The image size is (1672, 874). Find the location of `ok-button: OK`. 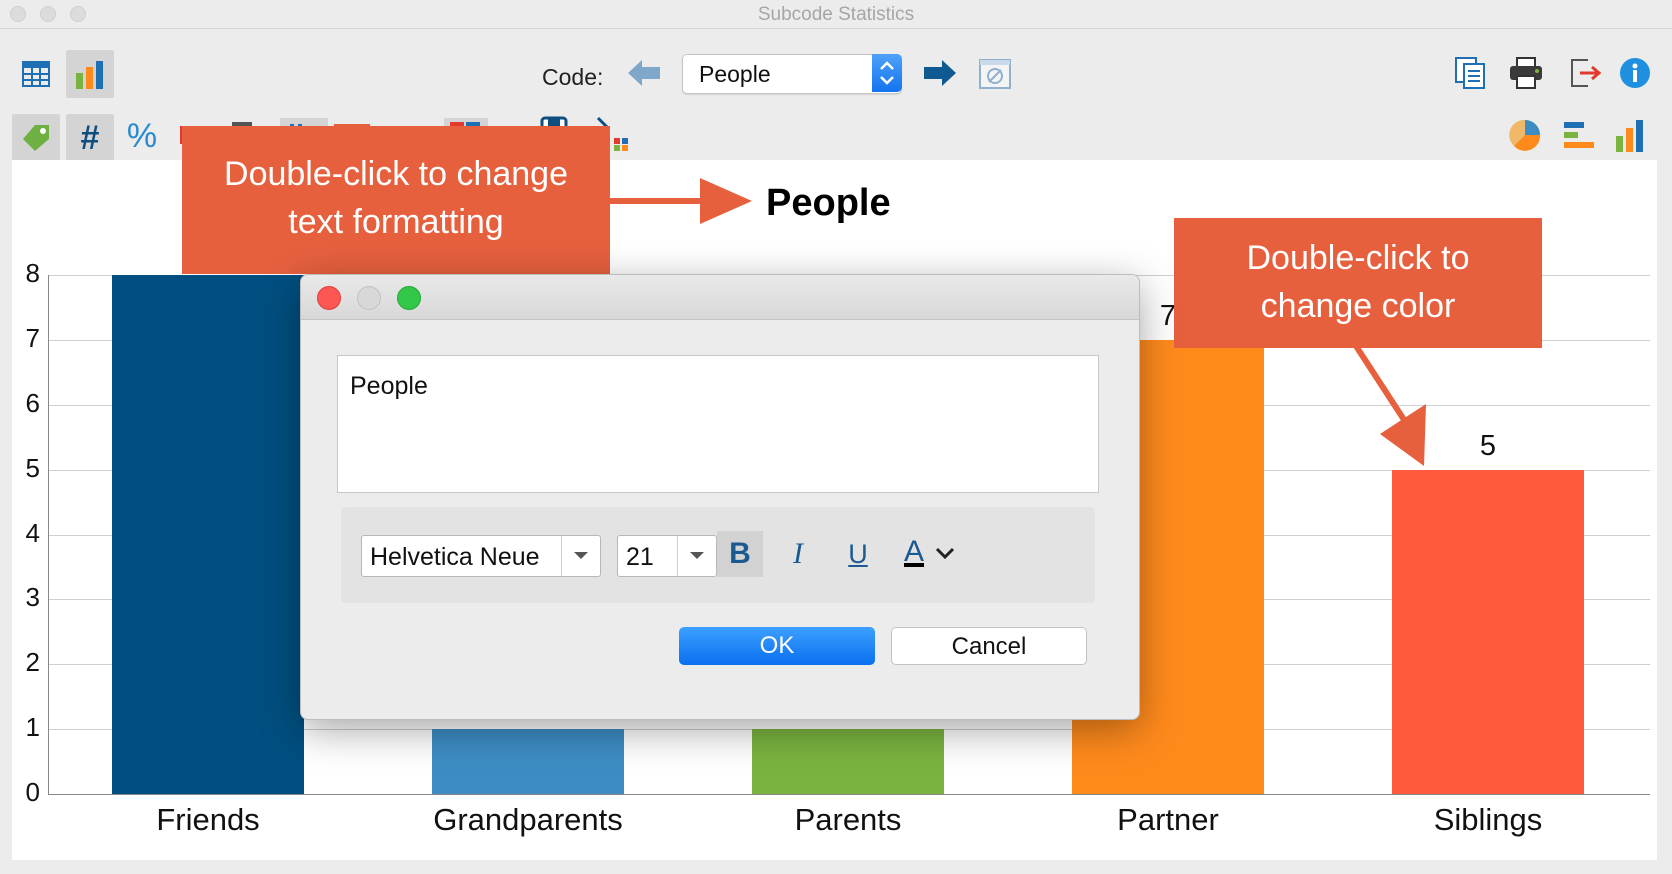

ok-button: OK is located at coordinates (777, 646).